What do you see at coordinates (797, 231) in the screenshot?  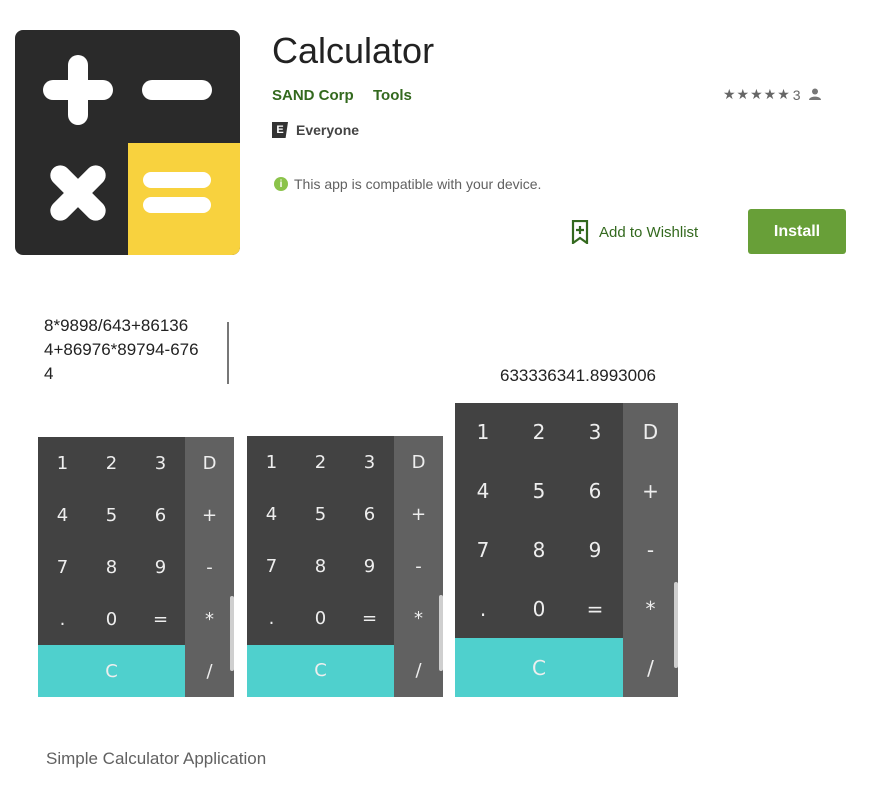 I see `install-button: Install` at bounding box center [797, 231].